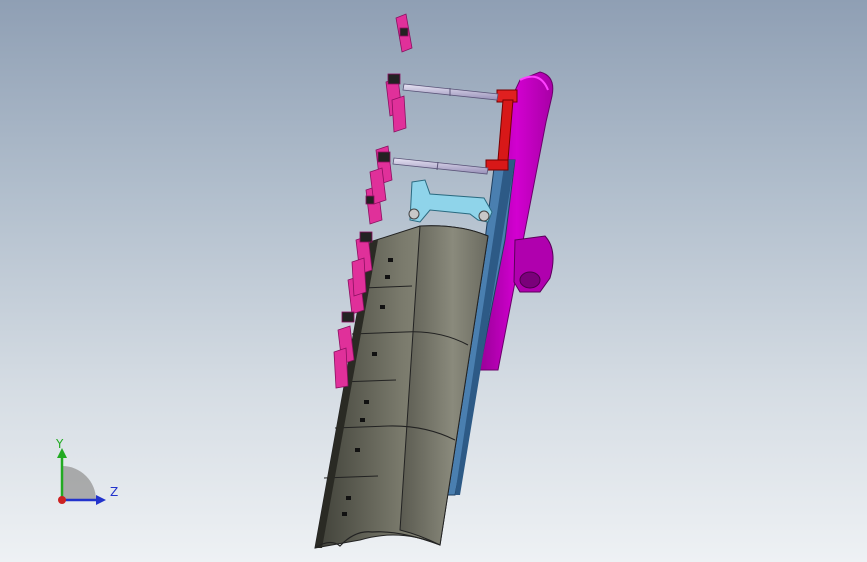  What do you see at coordinates (62, 500) in the screenshot?
I see `x-axis-origin-icon` at bounding box center [62, 500].